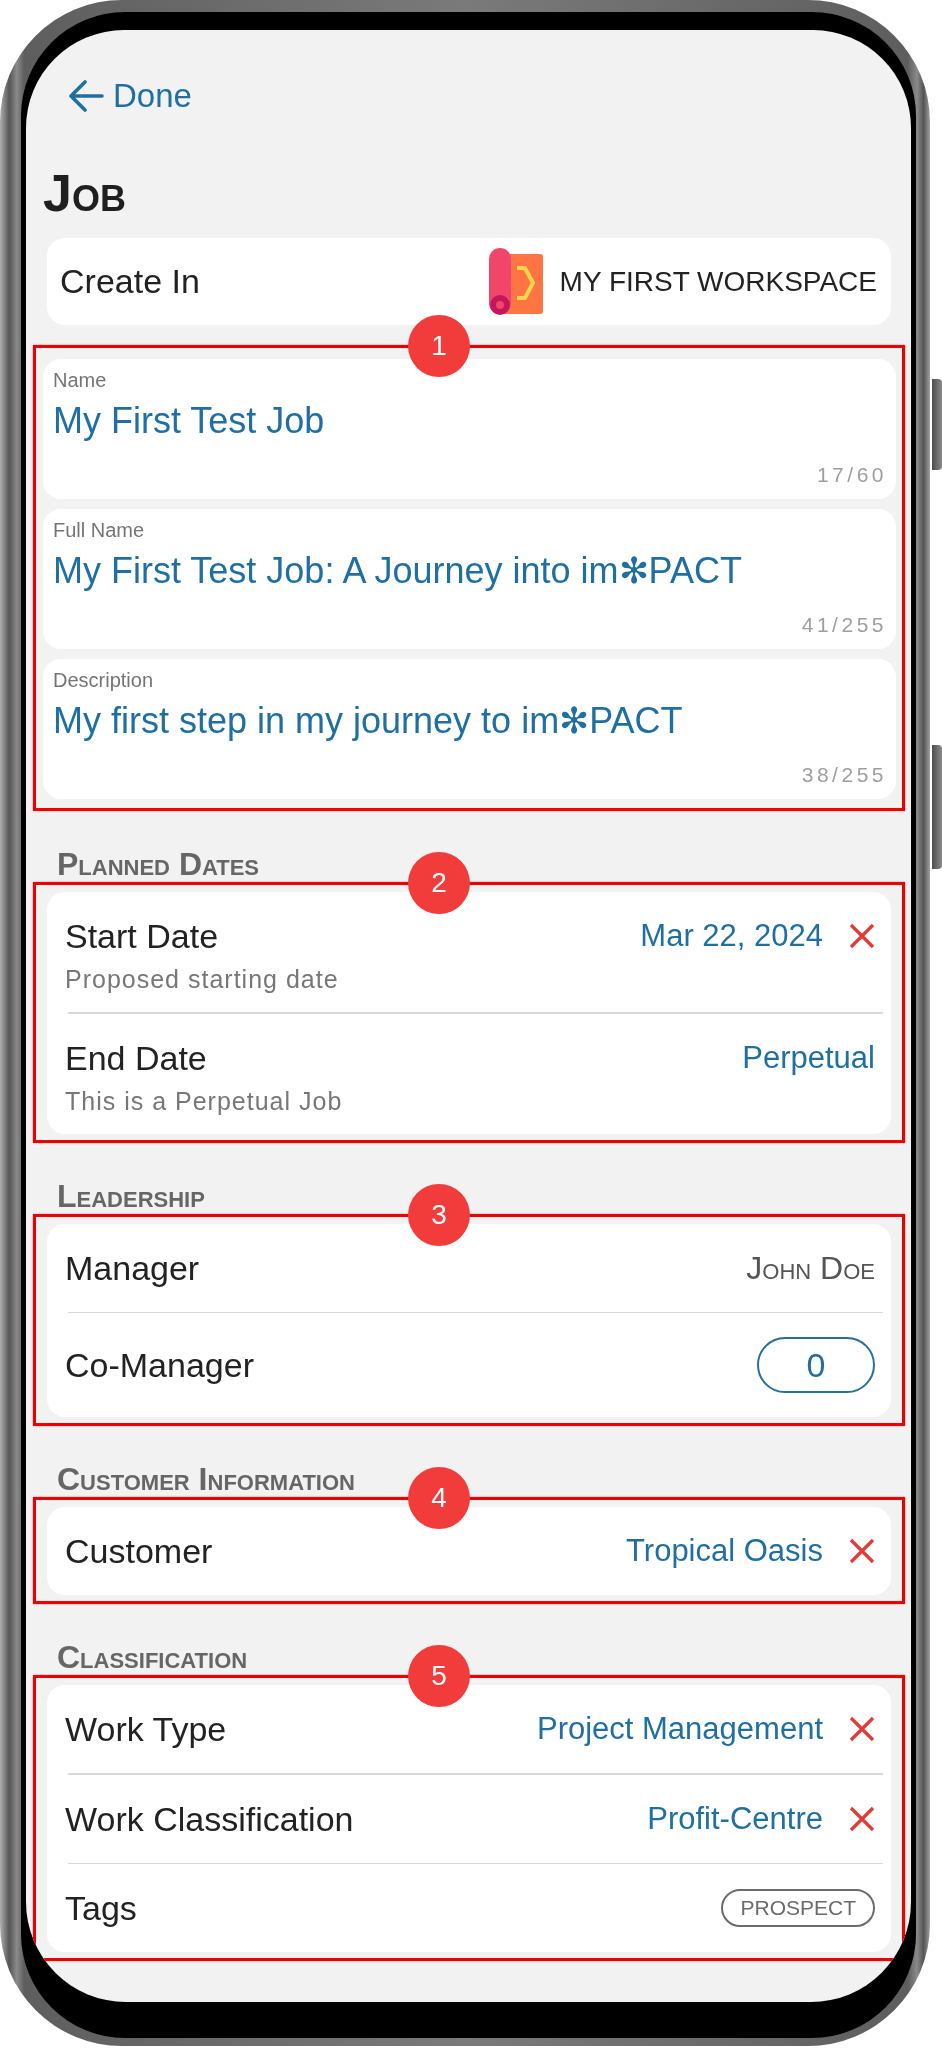  What do you see at coordinates (130, 96) in the screenshot?
I see `back-button: Done` at bounding box center [130, 96].